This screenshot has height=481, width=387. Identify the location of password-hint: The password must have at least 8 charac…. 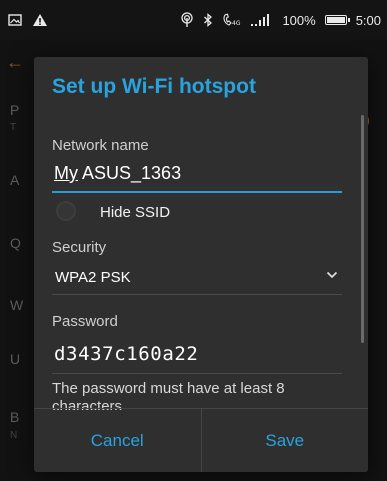
(168, 395).